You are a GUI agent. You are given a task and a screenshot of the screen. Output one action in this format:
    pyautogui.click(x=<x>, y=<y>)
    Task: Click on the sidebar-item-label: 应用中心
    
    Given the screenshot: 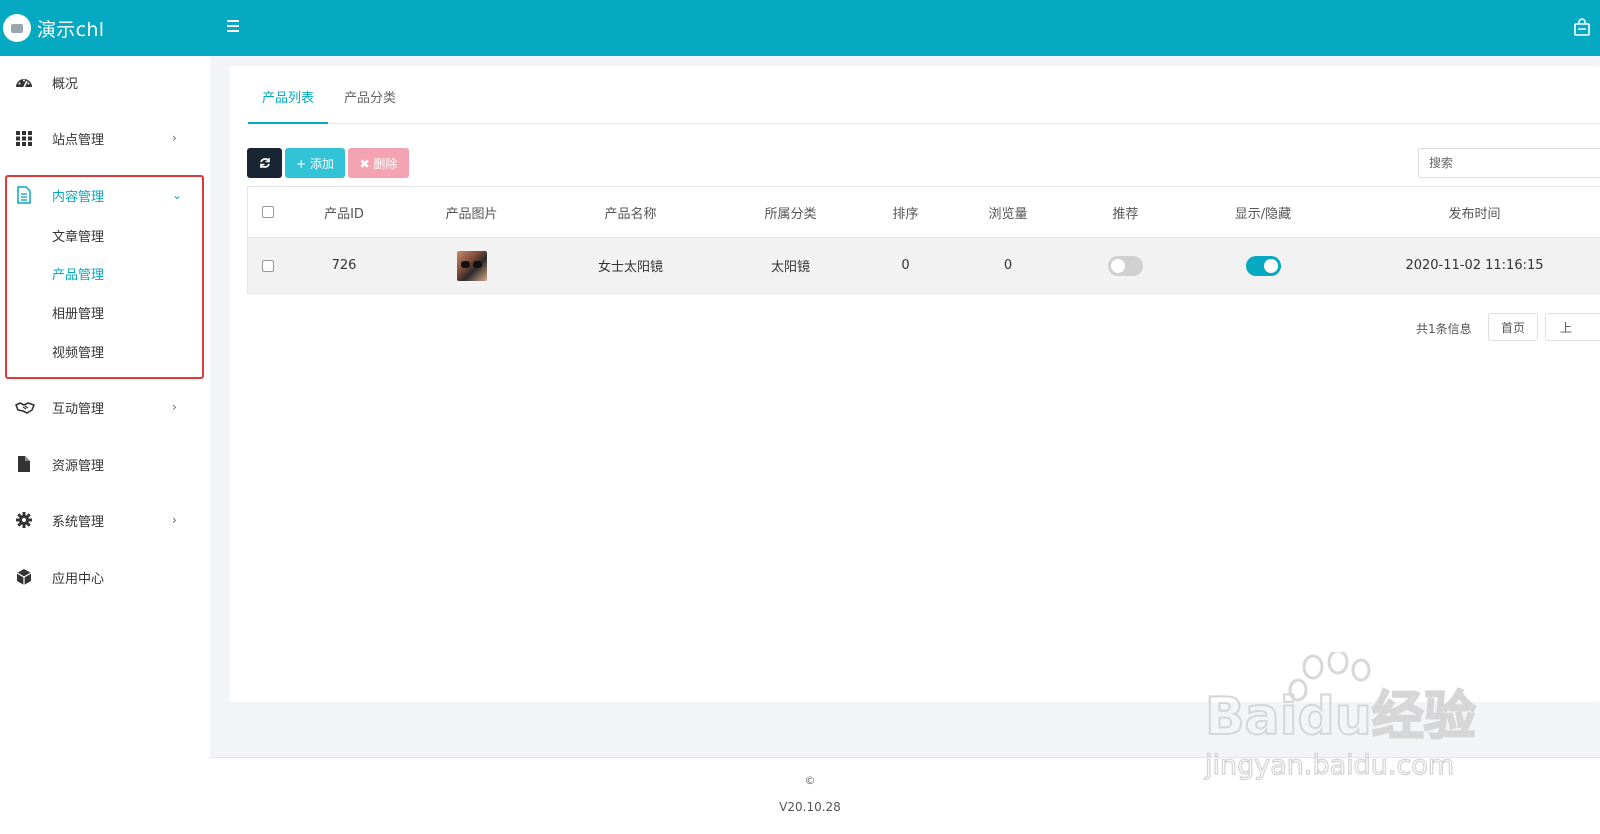 What is the action you would take?
    pyautogui.click(x=78, y=579)
    